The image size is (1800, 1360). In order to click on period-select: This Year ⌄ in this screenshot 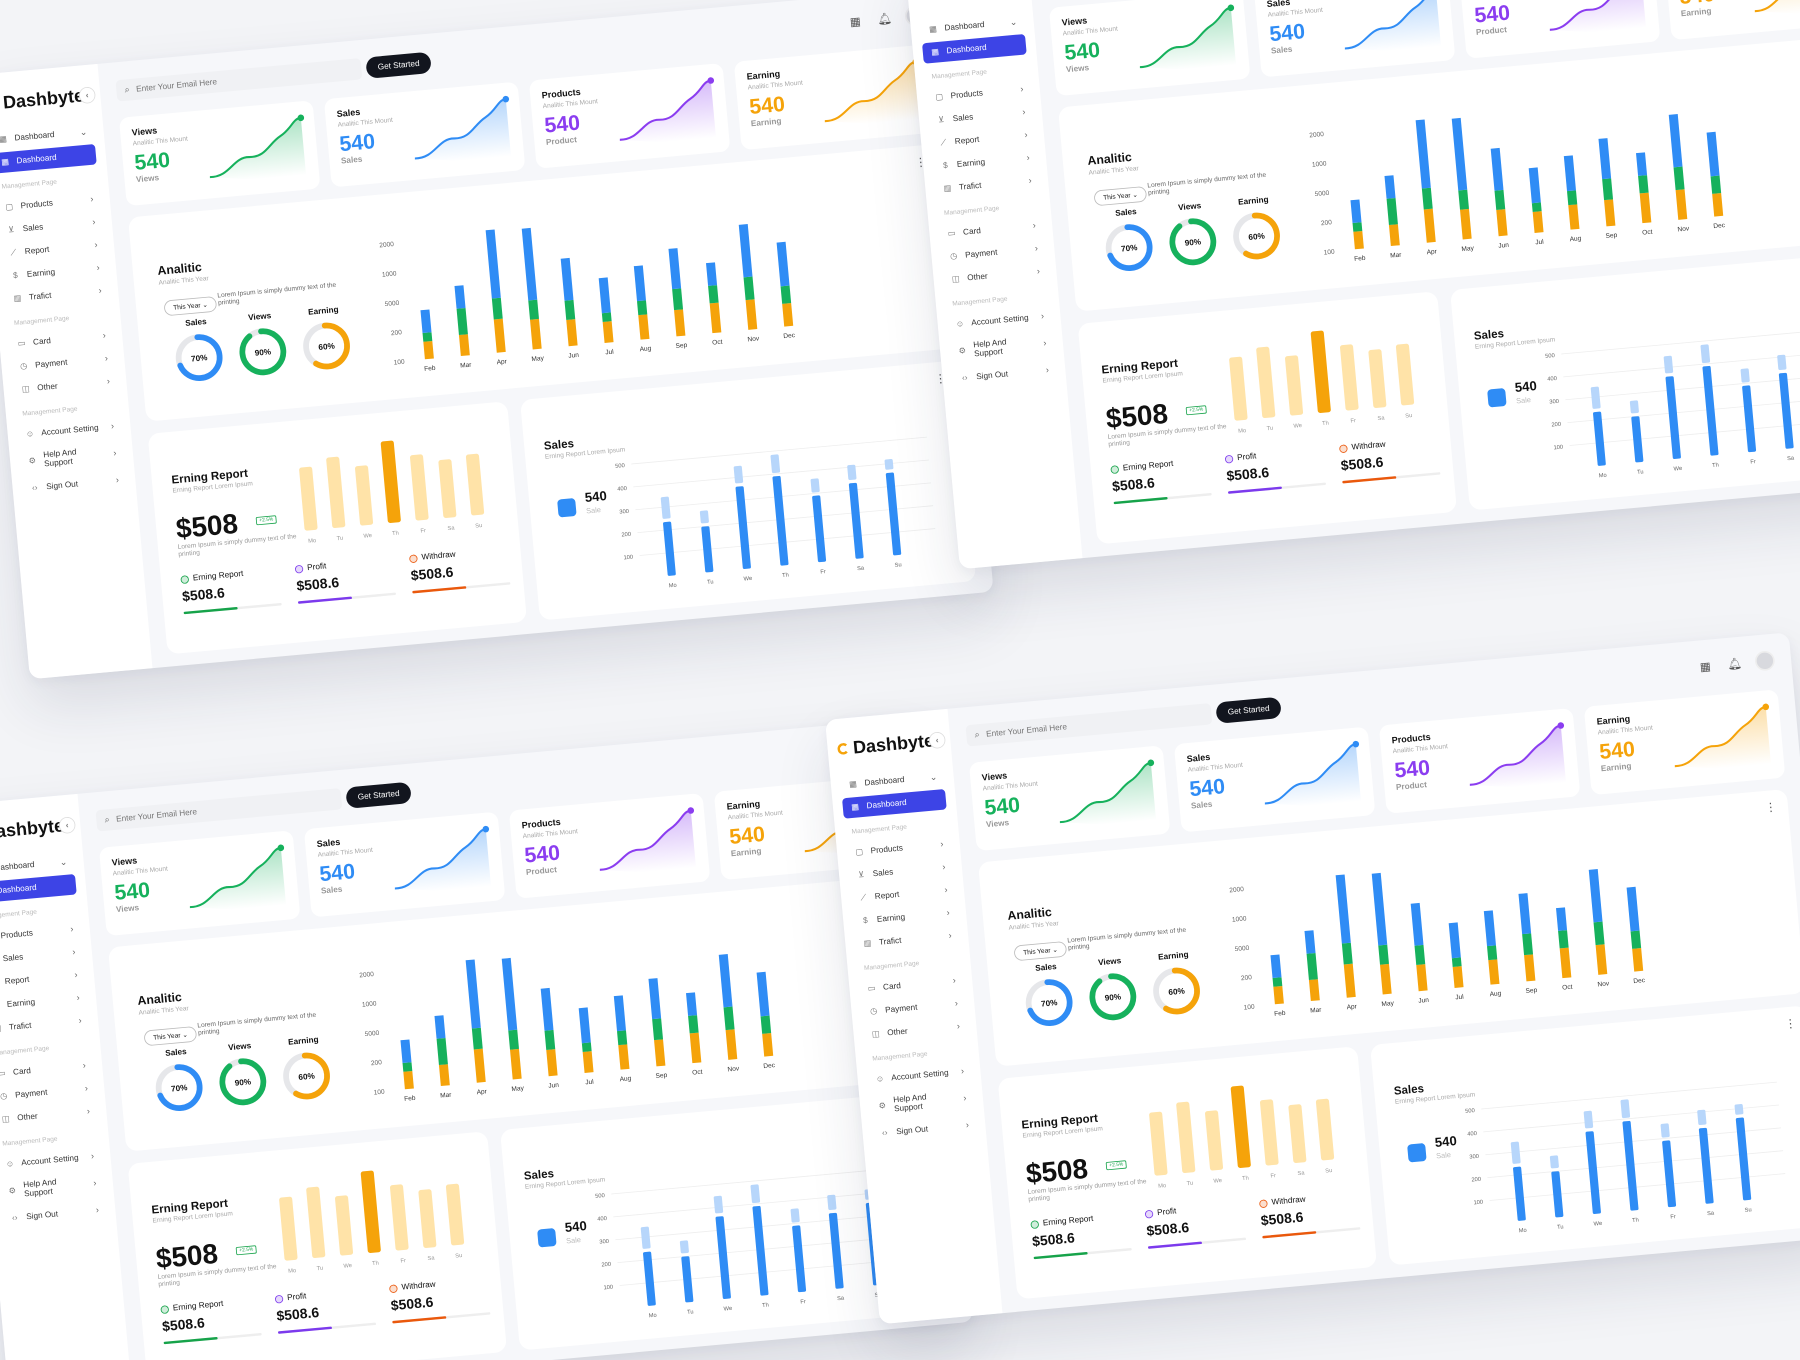, I will do `click(1120, 196)`.